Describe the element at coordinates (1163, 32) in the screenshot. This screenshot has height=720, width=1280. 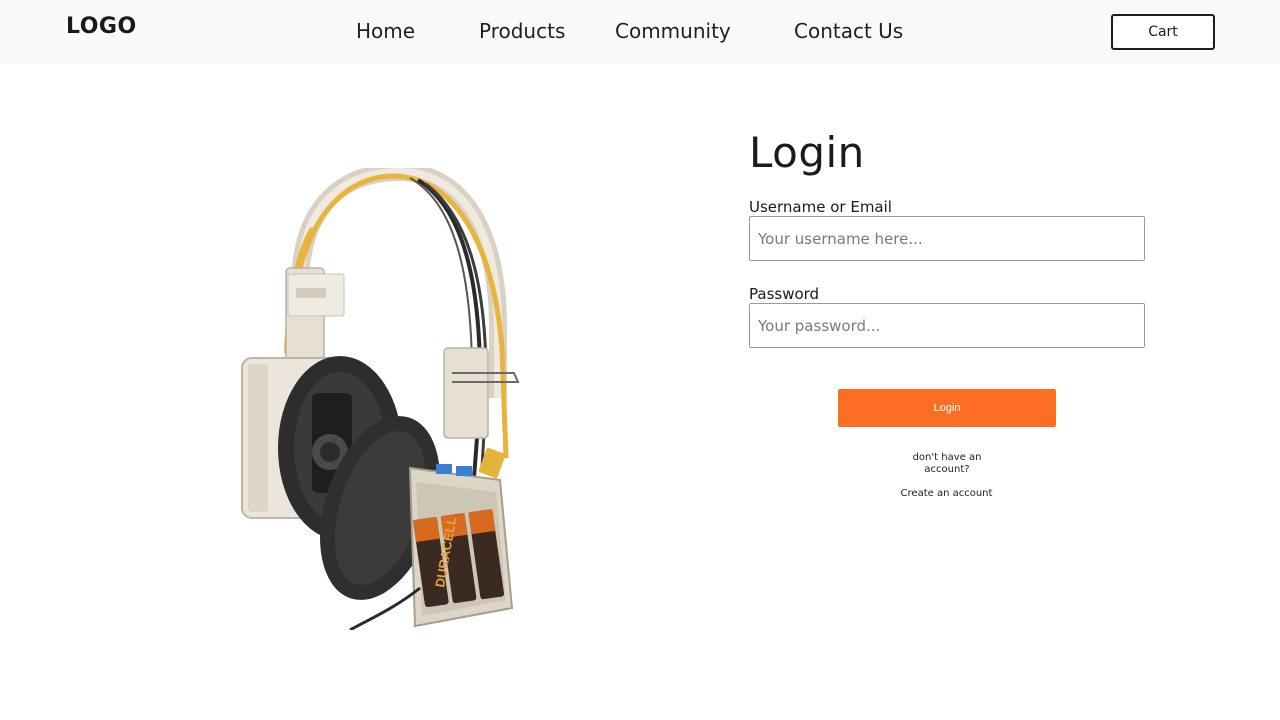
I see `cart-button: Cart` at that location.